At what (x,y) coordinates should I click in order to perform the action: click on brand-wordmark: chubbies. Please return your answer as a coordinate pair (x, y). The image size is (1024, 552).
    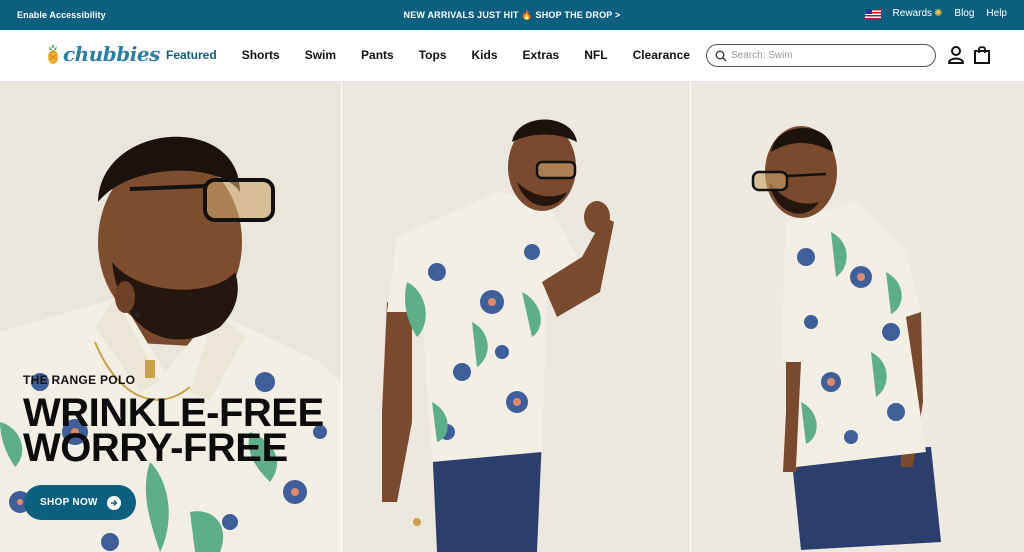
    Looking at the image, I should click on (111, 54).